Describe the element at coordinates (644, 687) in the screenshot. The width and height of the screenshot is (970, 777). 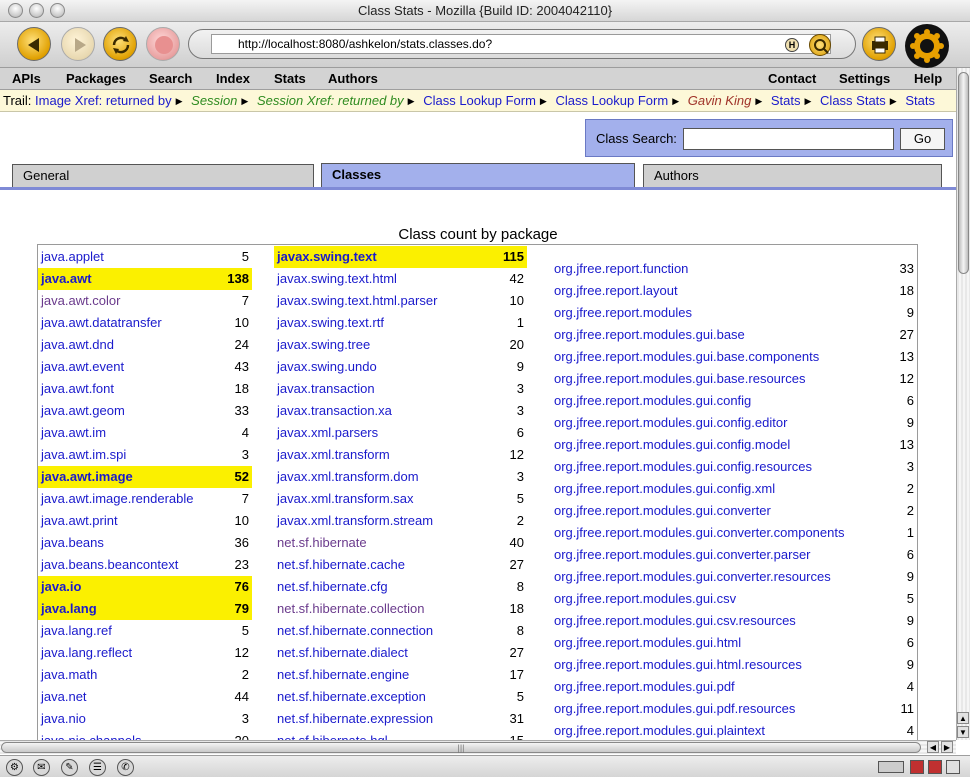
I see `package-link: org.jfree.report.modules.gui.pdf` at that location.